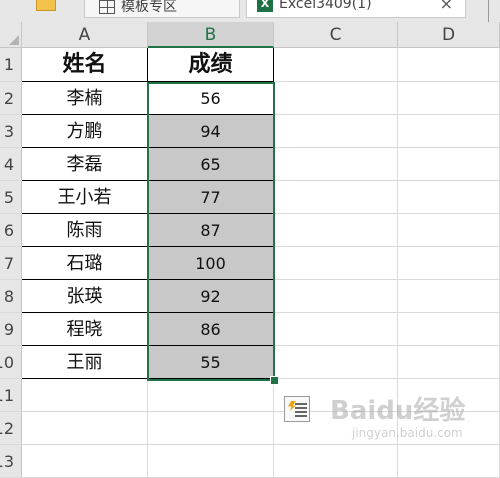  I want to click on tab-divider, so click(488, 11).